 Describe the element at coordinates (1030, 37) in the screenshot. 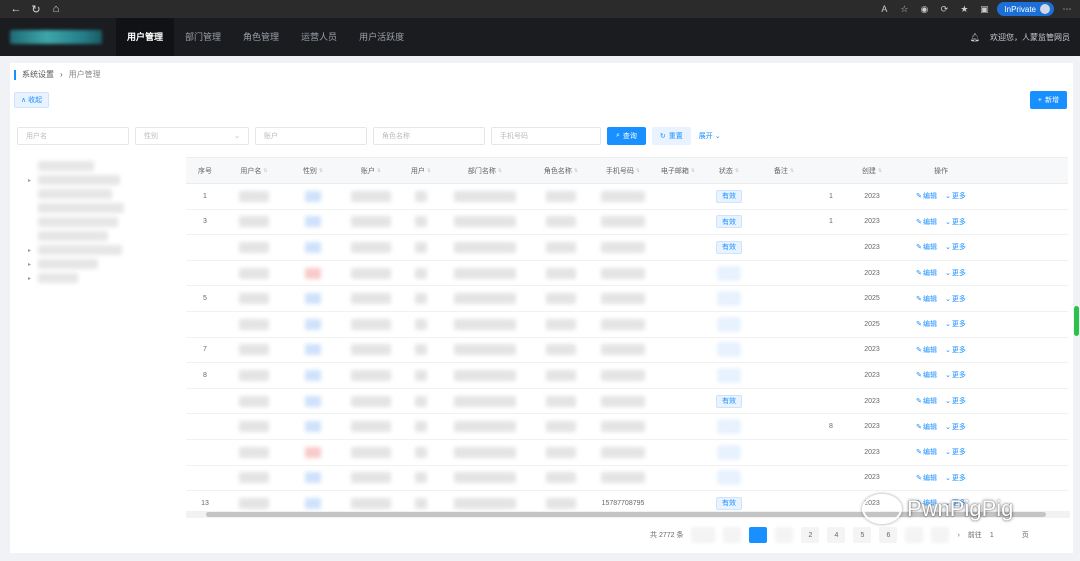

I see `greeting: 欢迎您，人蒙监管网员` at that location.